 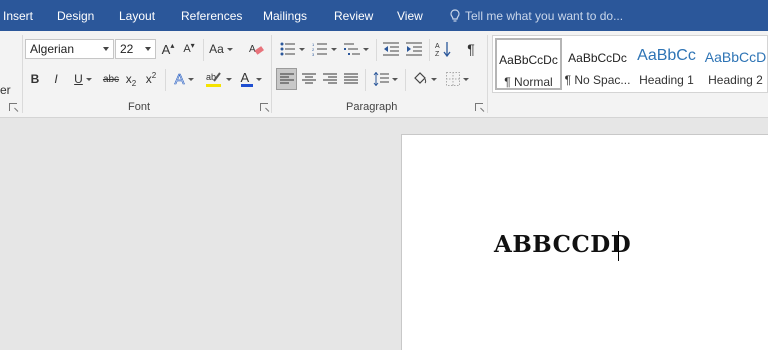 I want to click on underline-button: U, so click(x=83, y=79).